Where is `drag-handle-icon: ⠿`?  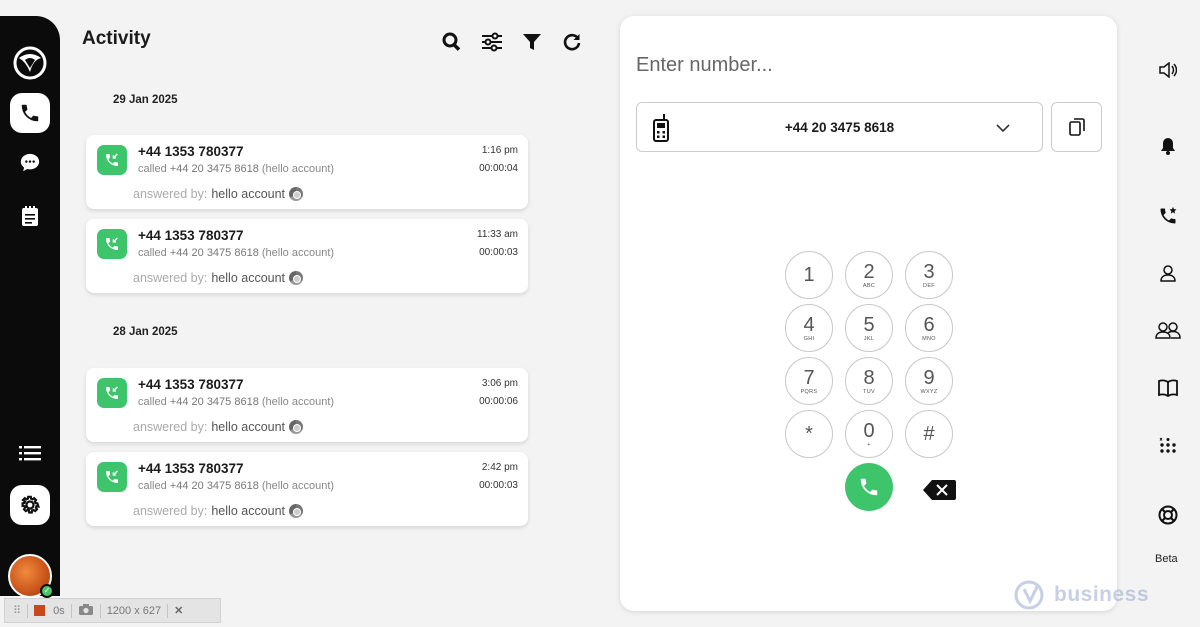 drag-handle-icon: ⠿ is located at coordinates (17, 610).